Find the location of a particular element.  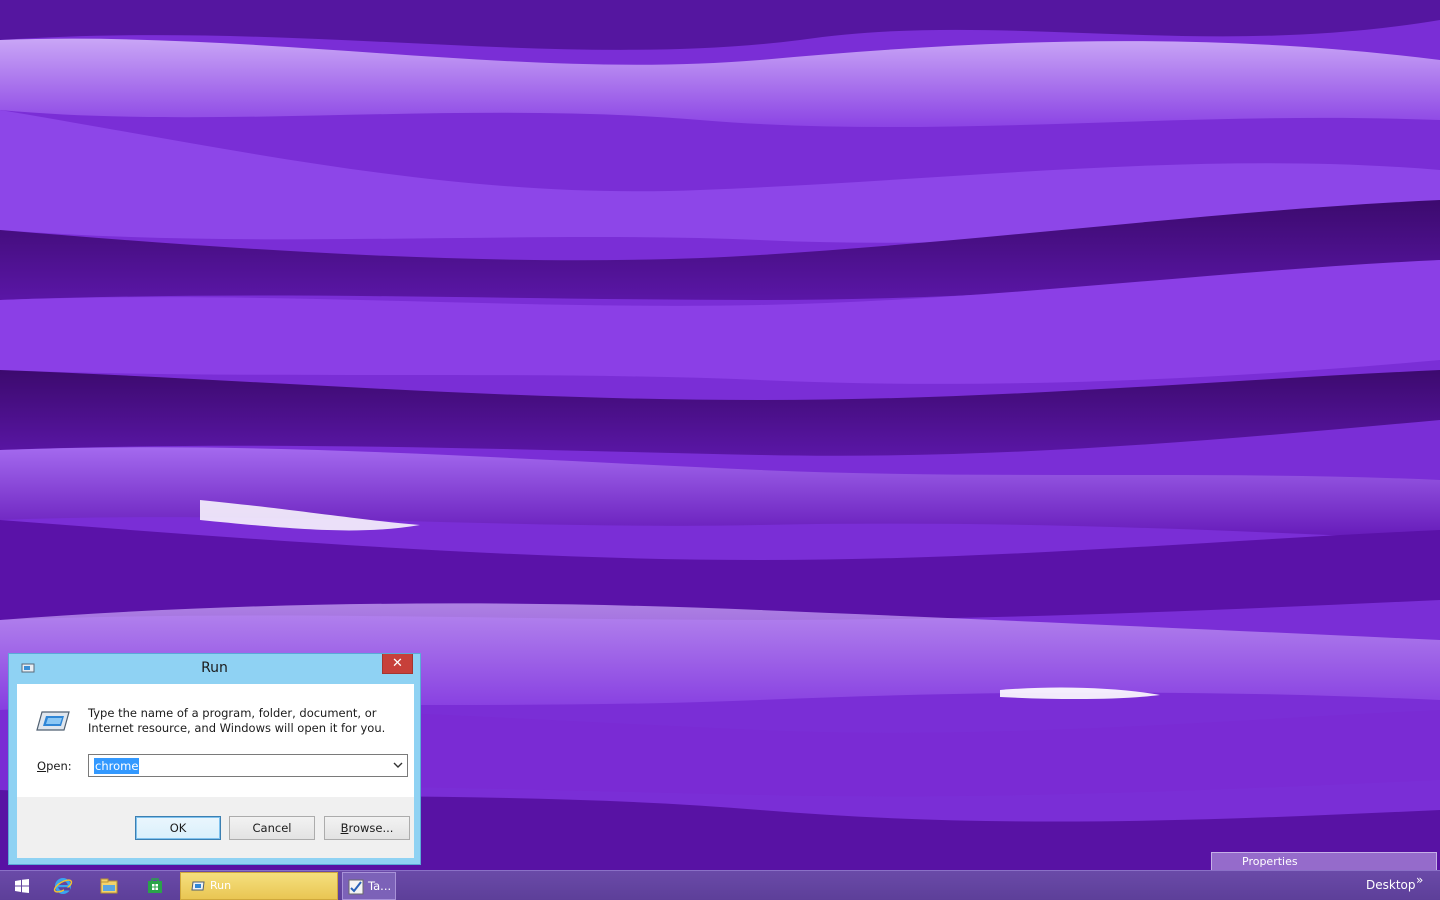

close-button: ✕ is located at coordinates (397, 664).